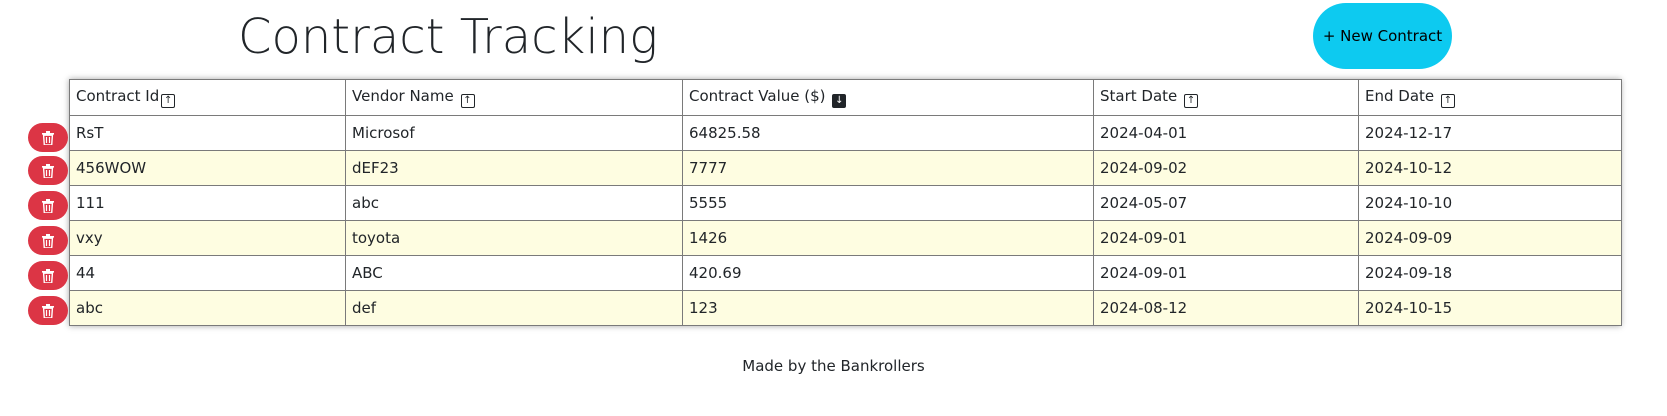  What do you see at coordinates (514, 308) in the screenshot?
I see `cell-vendor-name: def` at bounding box center [514, 308].